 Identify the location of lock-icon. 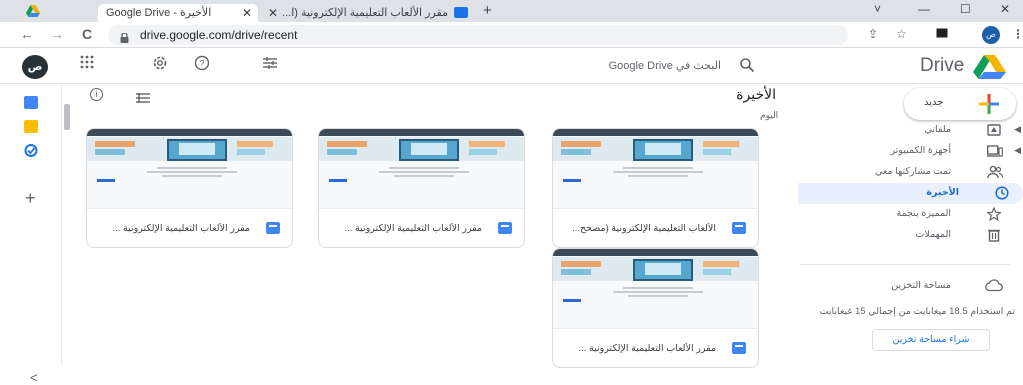
(124, 36).